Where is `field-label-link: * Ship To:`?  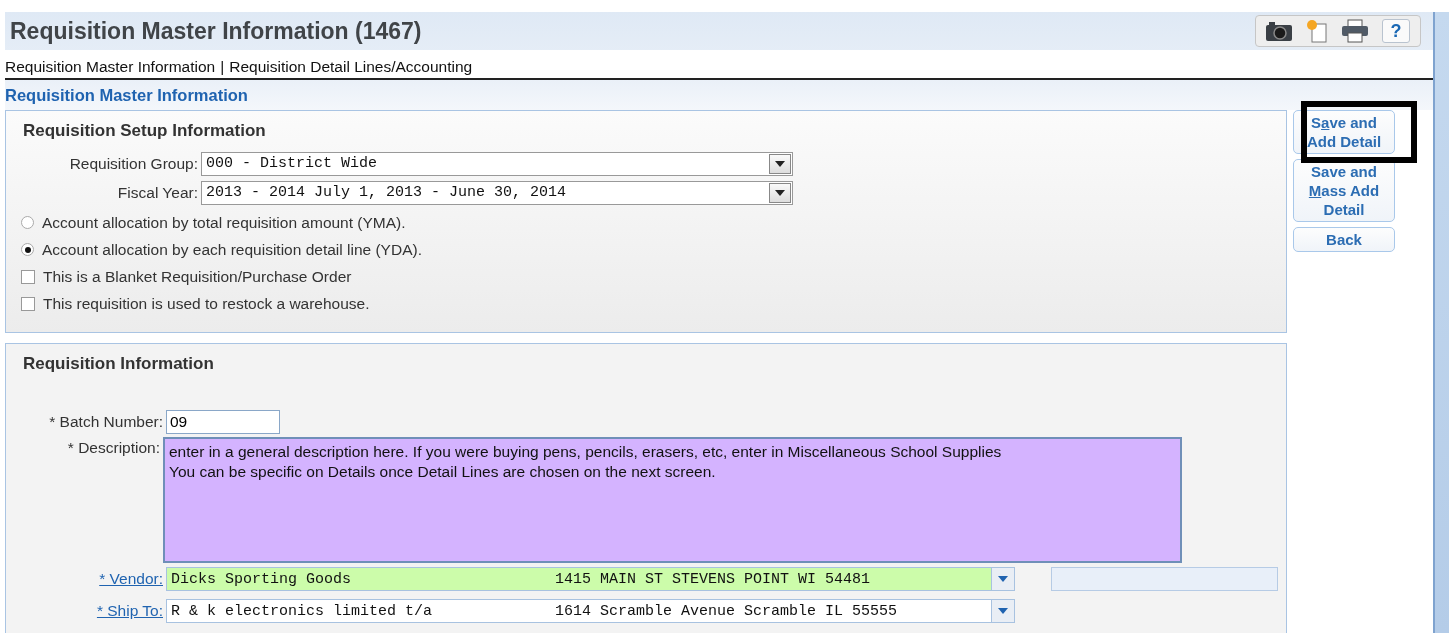
field-label-link: * Ship To: is located at coordinates (93, 611).